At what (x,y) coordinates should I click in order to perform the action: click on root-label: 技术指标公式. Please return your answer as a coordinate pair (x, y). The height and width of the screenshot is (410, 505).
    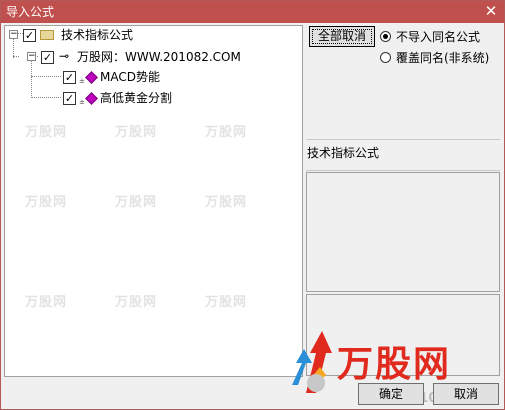
    Looking at the image, I should click on (97, 35).